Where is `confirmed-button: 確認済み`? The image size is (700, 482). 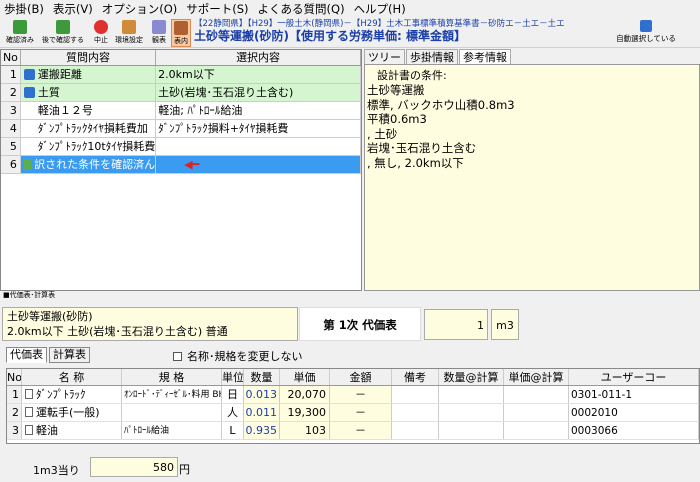
confirmed-button: 確認済み is located at coordinates (20, 33).